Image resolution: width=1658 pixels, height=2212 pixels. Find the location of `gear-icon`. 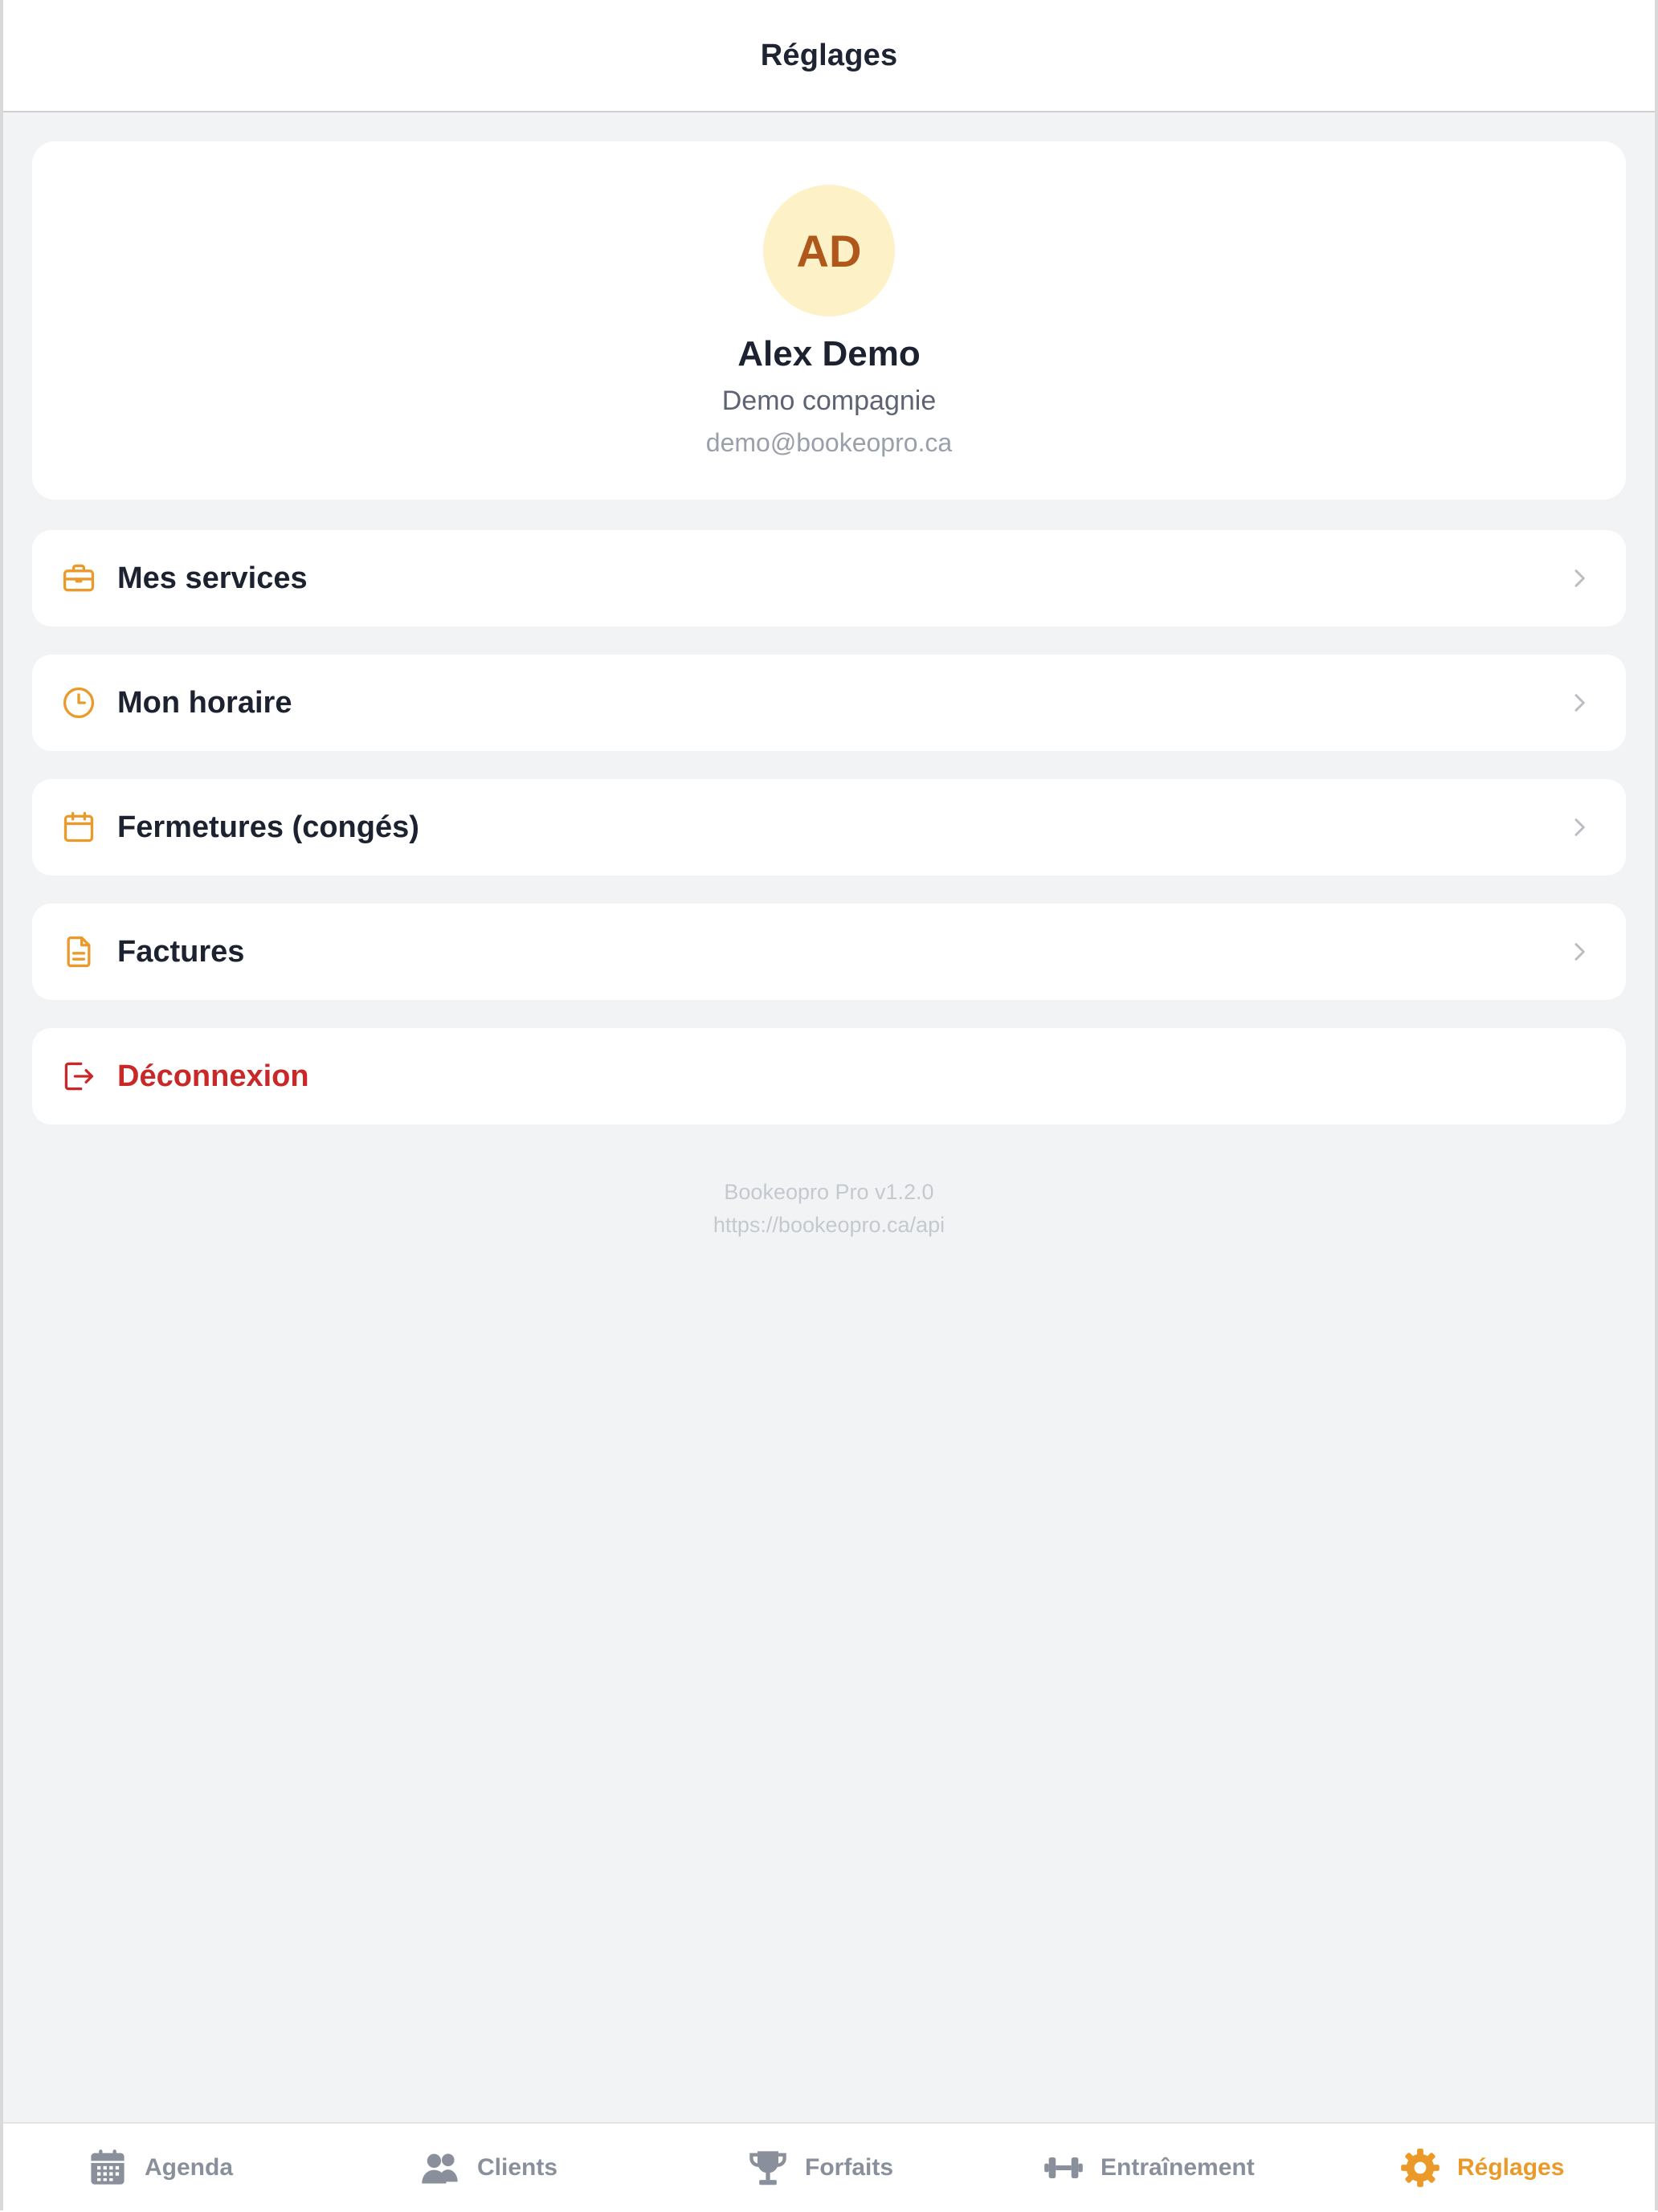

gear-icon is located at coordinates (1420, 2168).